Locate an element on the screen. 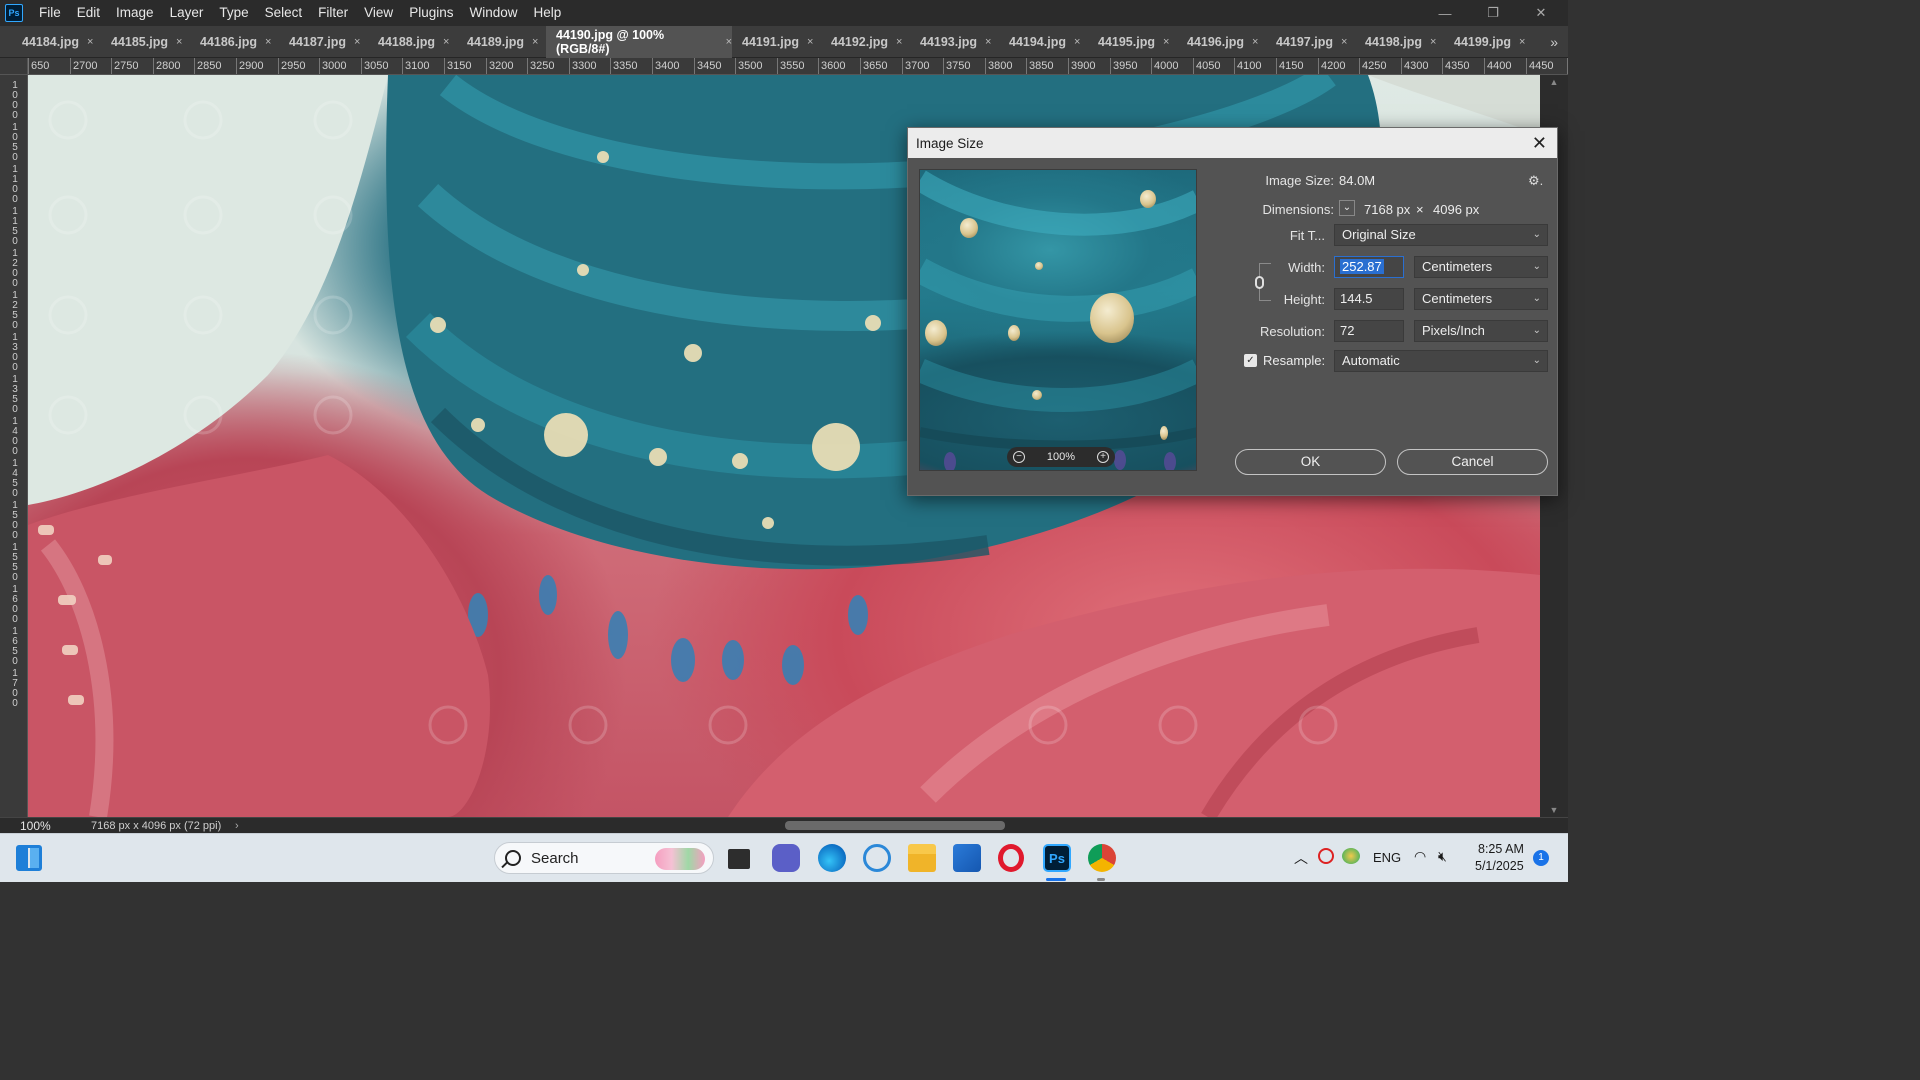 The height and width of the screenshot is (1080, 1920). tab-overflow-icon: » is located at coordinates (1554, 42).